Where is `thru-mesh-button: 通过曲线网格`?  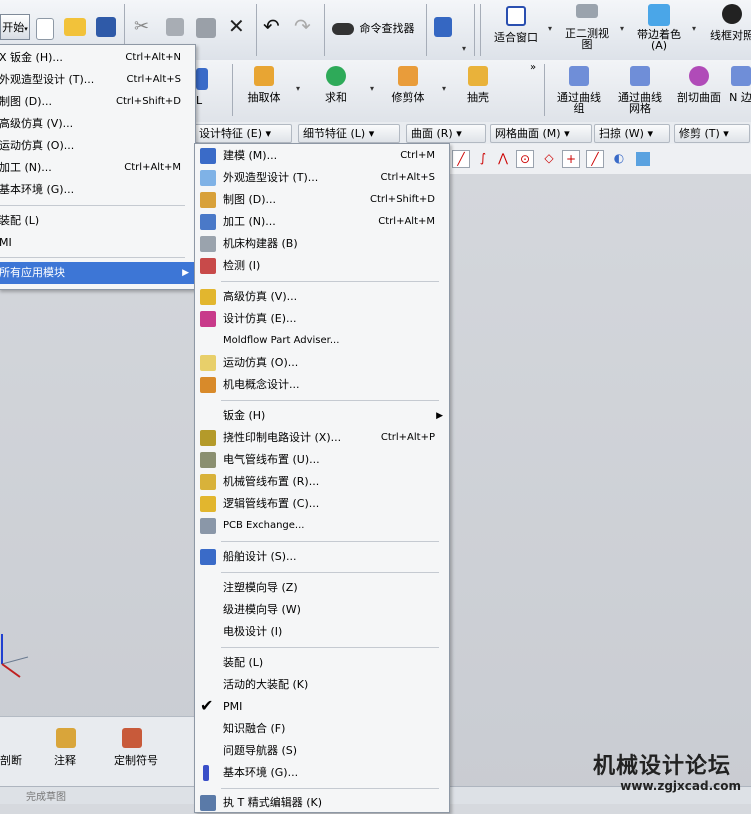 thru-mesh-button: 通过曲线网格 is located at coordinates (640, 90).